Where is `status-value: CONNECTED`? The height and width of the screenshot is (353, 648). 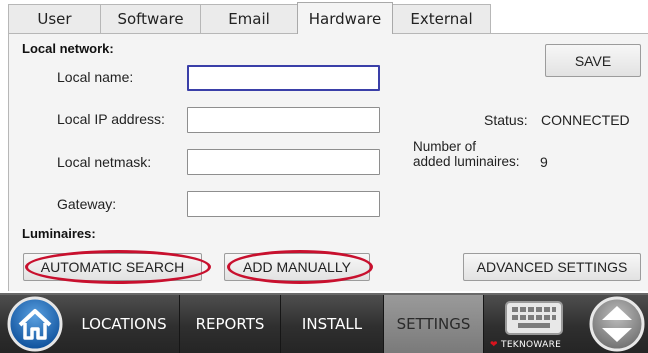
status-value: CONNECTED is located at coordinates (585, 120).